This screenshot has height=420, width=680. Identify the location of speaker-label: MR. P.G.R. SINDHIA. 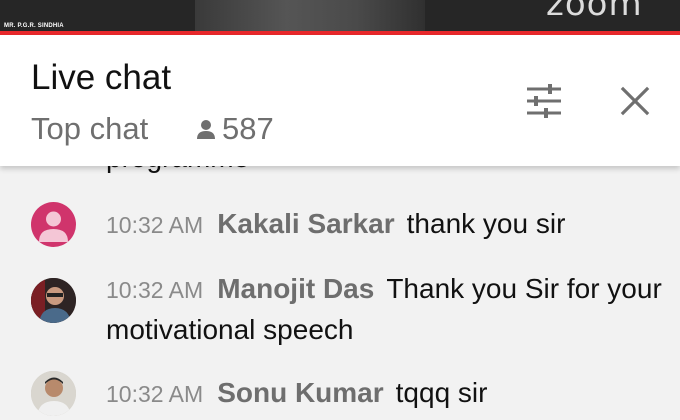
(34, 26).